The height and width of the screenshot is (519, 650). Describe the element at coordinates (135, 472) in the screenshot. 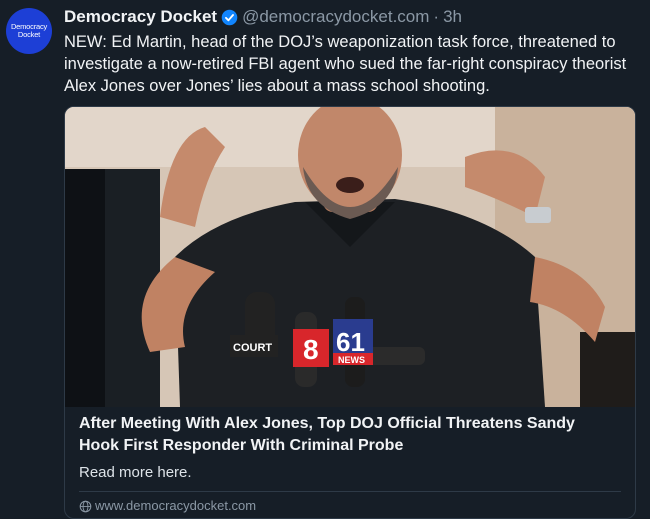

I see `card-description: Read more here.` at that location.